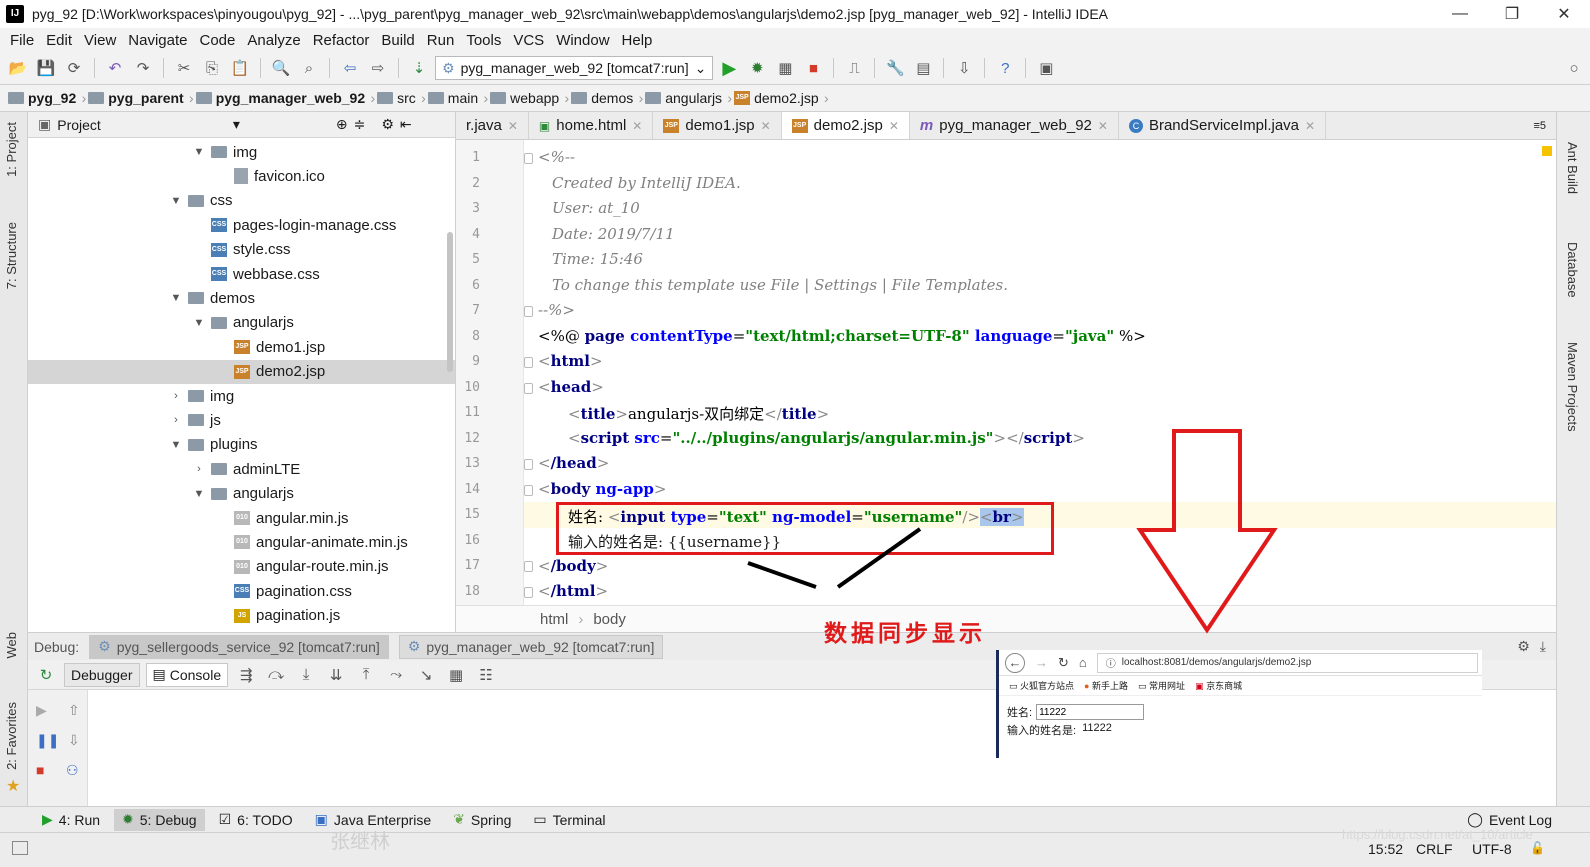 This screenshot has width=1590, height=867. I want to click on step-out-icon: ⤒, so click(366, 675).